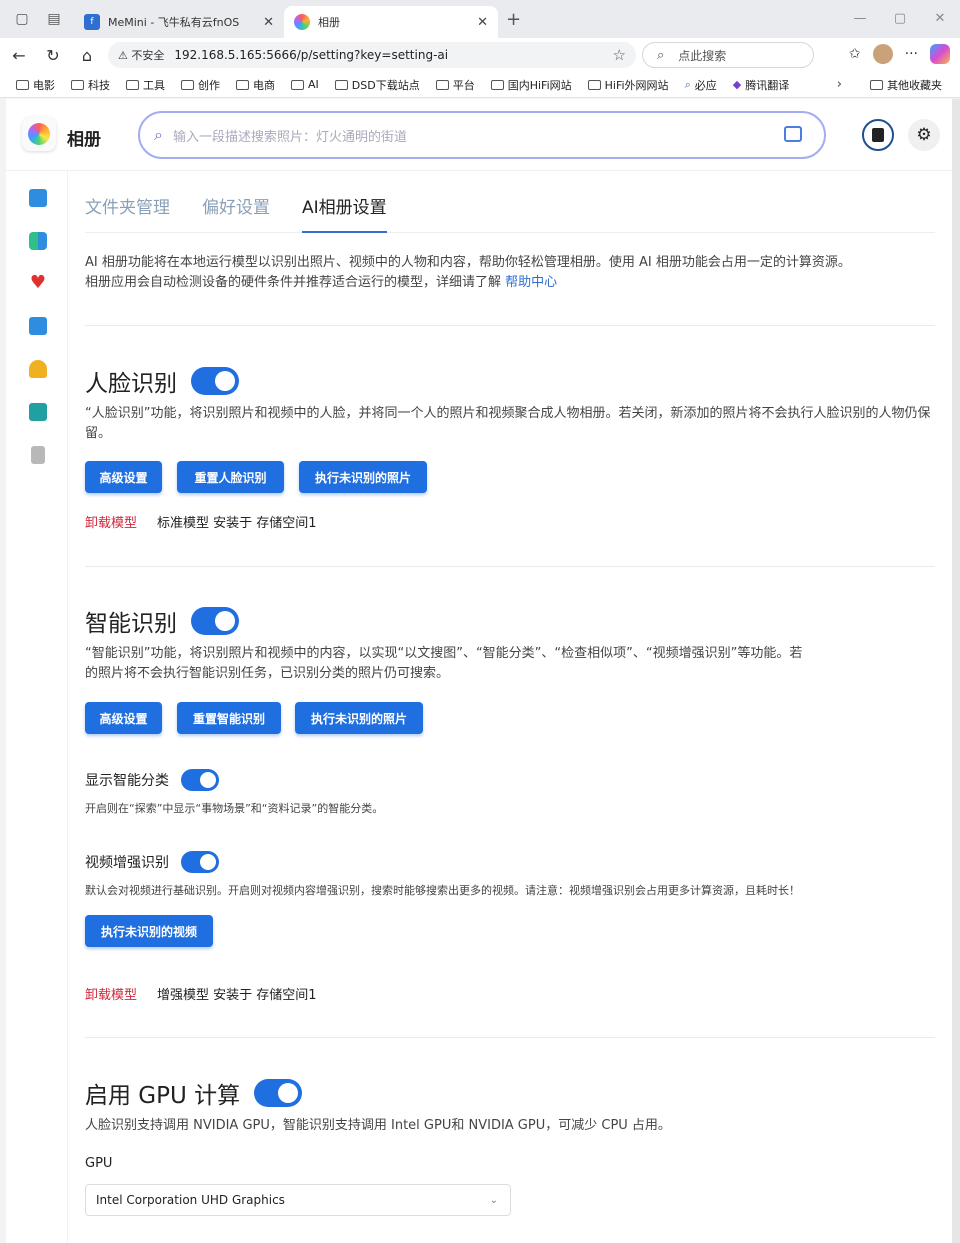  What do you see at coordinates (687, 84) in the screenshot?
I see `bing-search-icon: ⌕` at bounding box center [687, 84].